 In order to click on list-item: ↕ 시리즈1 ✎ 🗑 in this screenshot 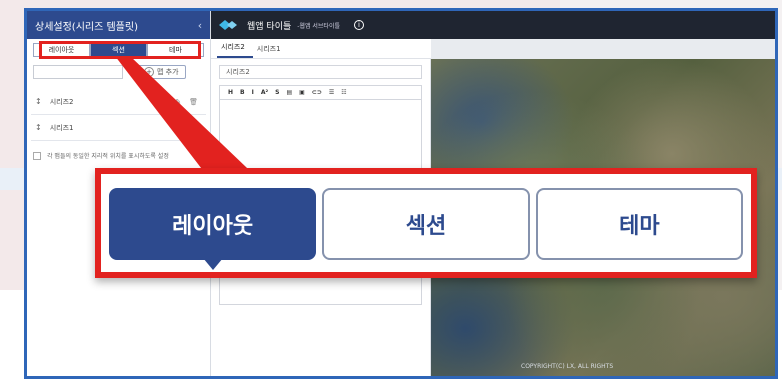, I will do `click(118, 128)`.